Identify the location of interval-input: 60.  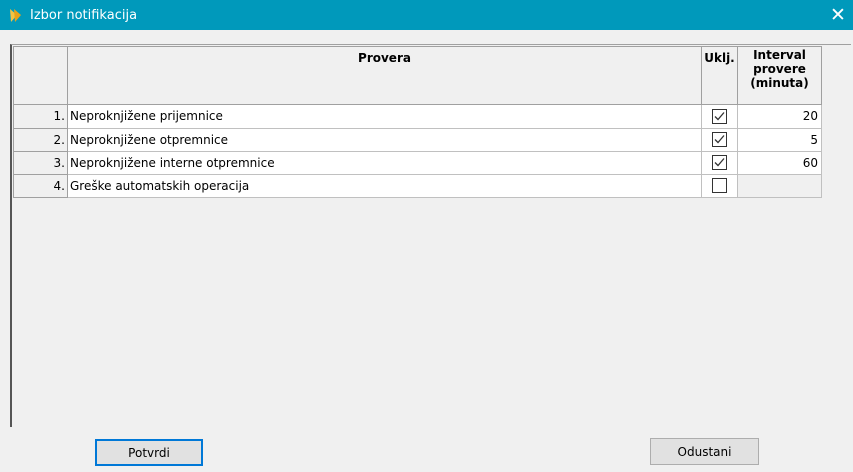
(779, 162).